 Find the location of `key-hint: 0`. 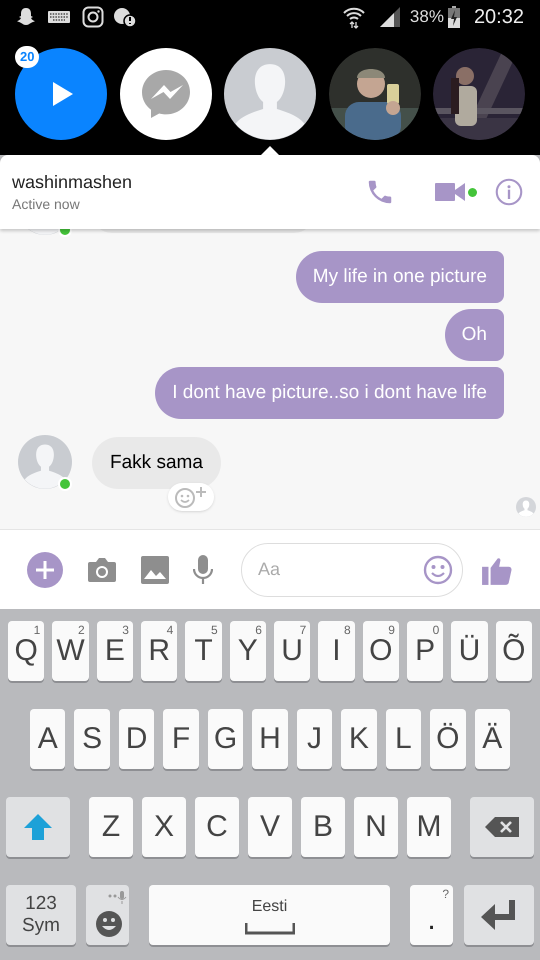

key-hint: 0 is located at coordinates (436, 630).